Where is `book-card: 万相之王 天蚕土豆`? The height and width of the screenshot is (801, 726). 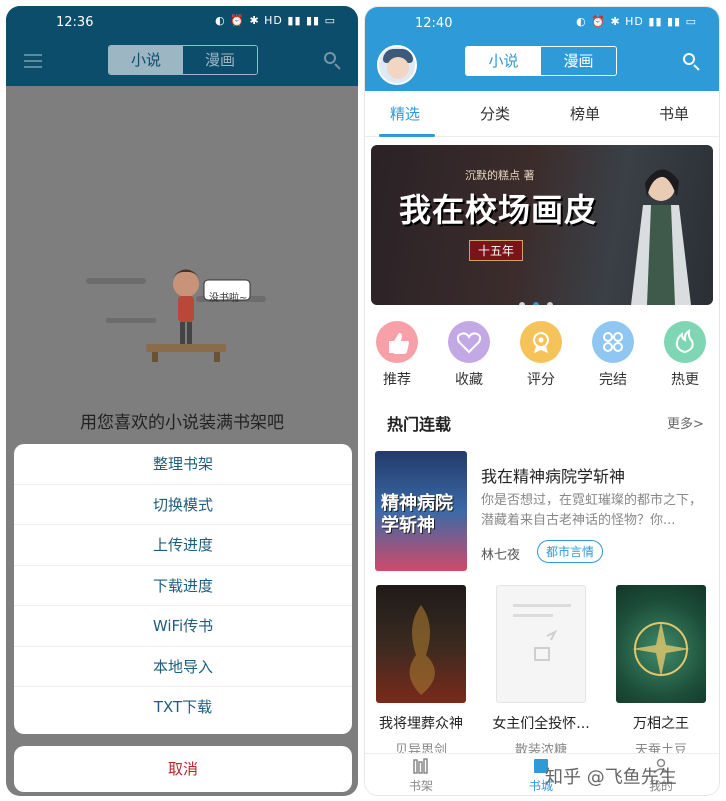
book-card: 万相之王 天蚕土豆 is located at coordinates (661, 671).